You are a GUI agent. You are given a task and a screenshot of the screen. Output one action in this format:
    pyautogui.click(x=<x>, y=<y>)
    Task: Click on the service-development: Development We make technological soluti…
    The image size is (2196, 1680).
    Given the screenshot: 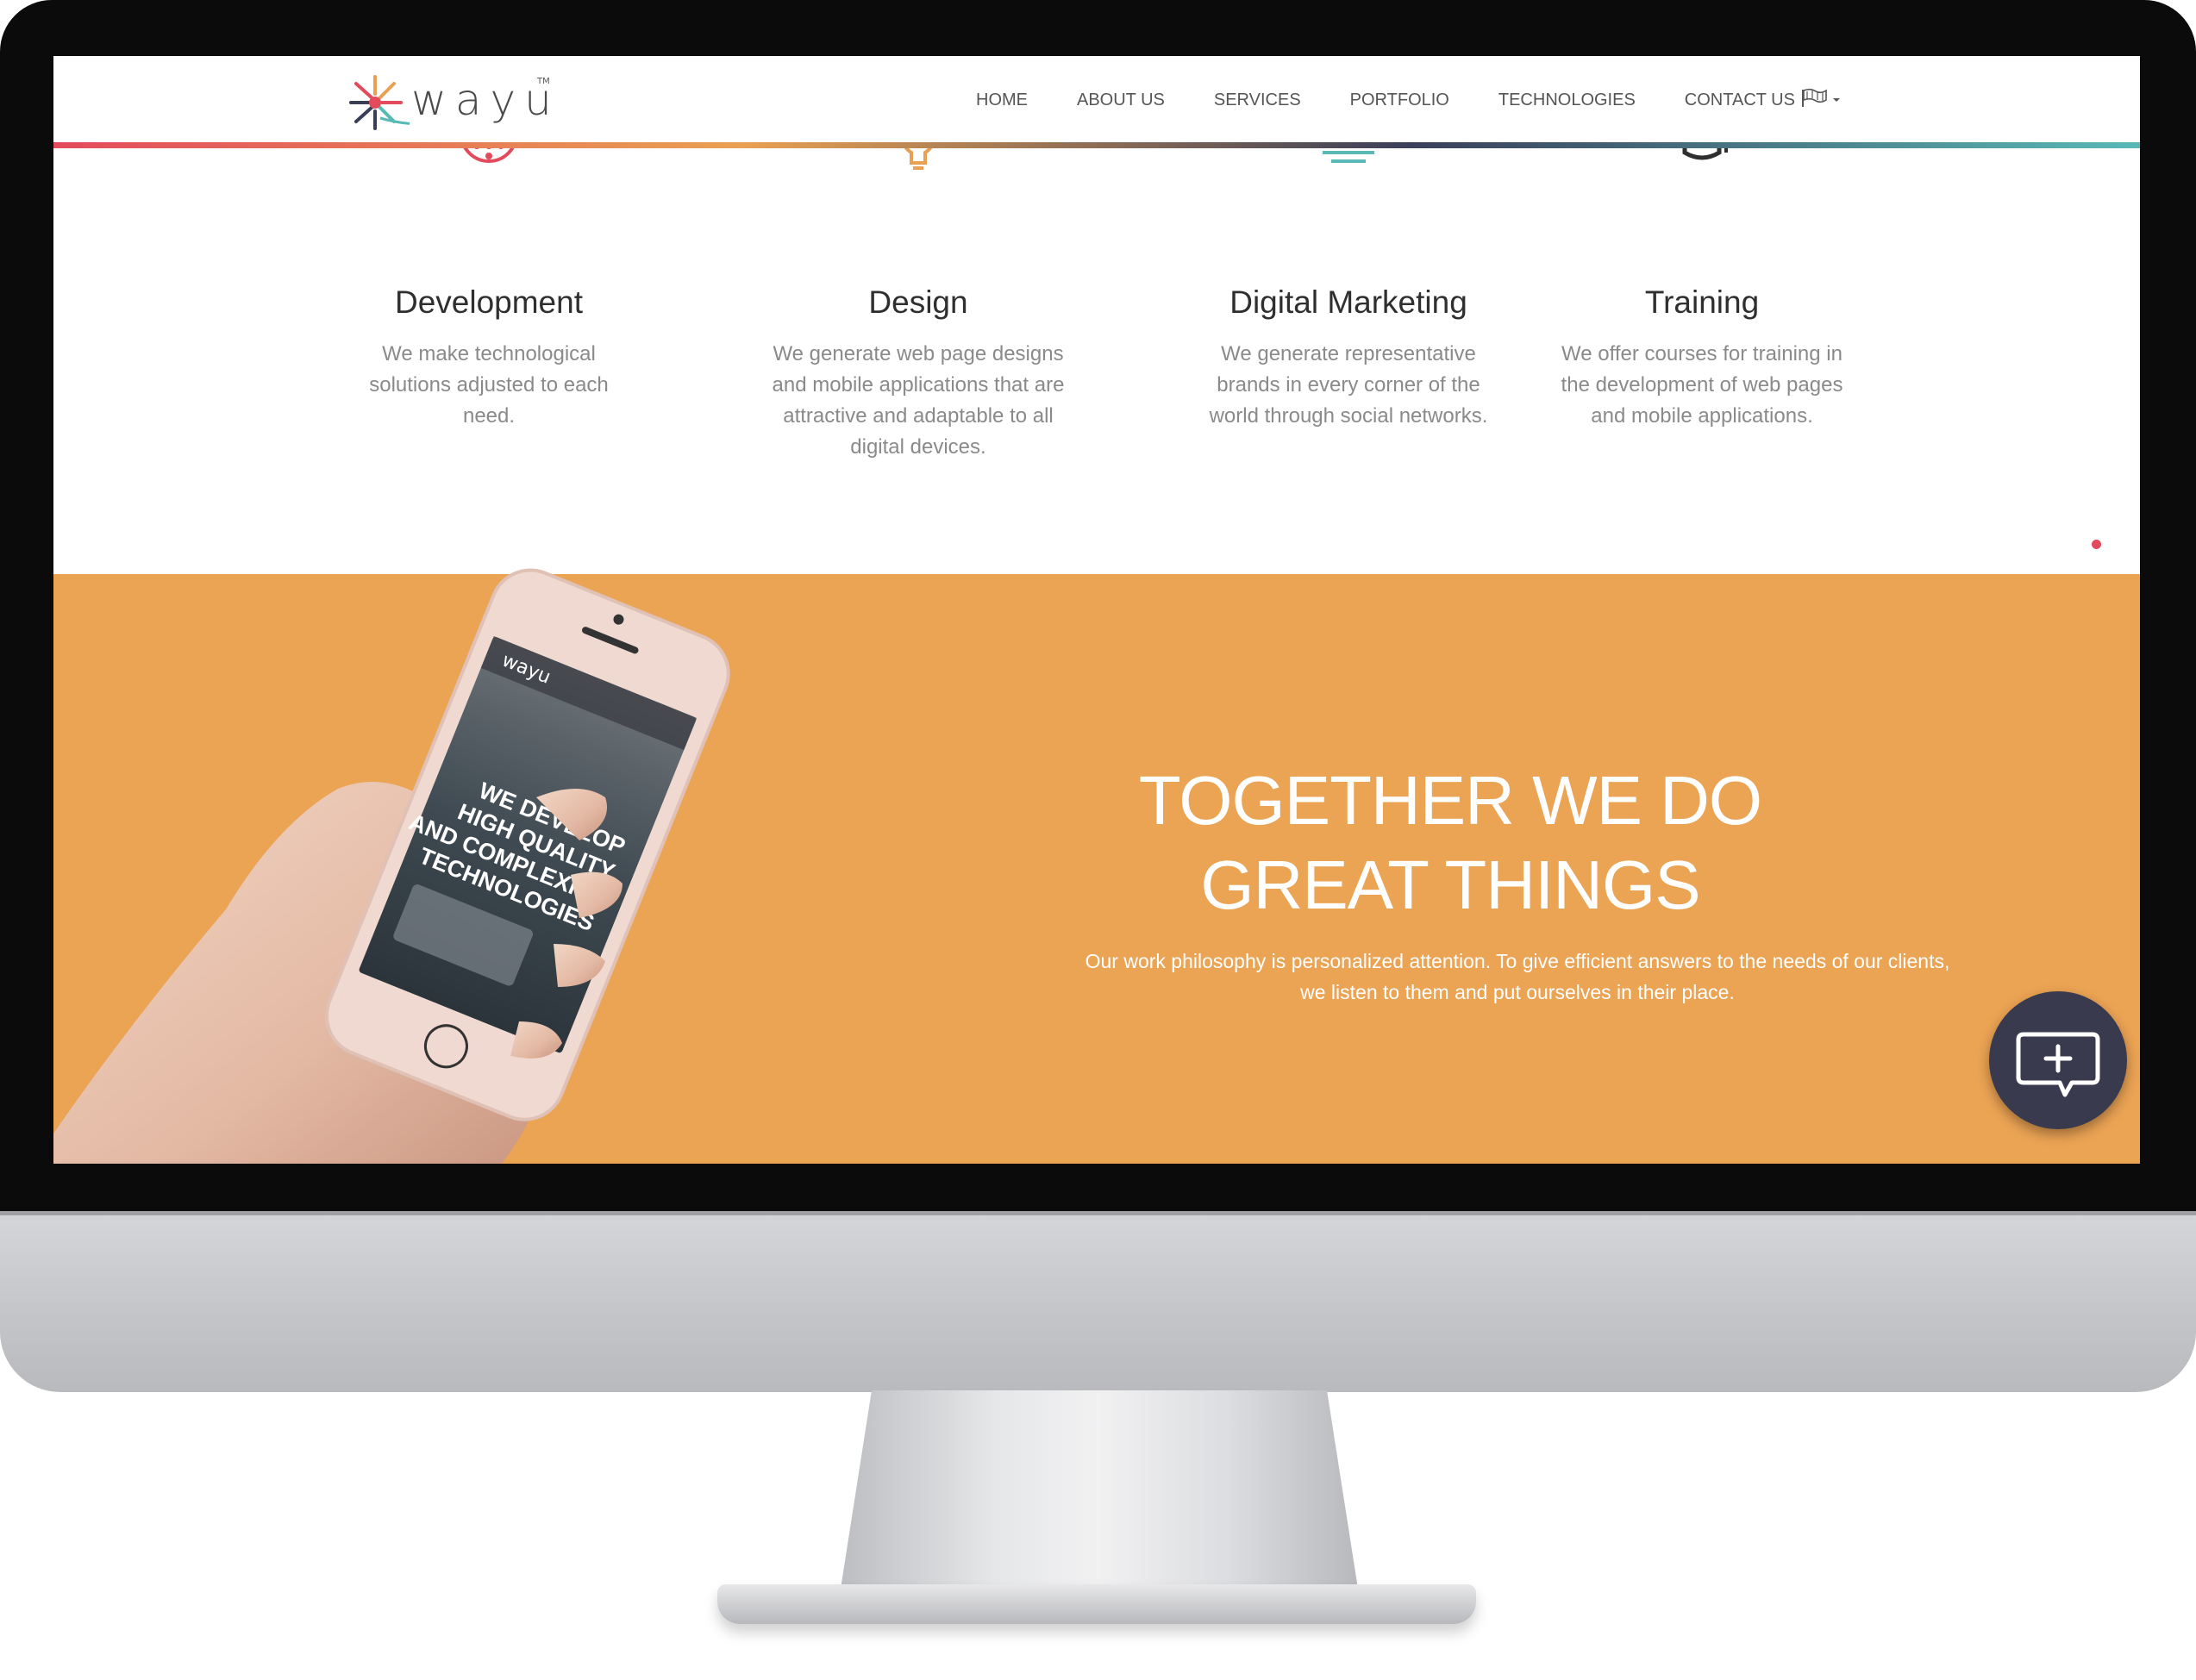 What is the action you would take?
    pyautogui.click(x=489, y=281)
    